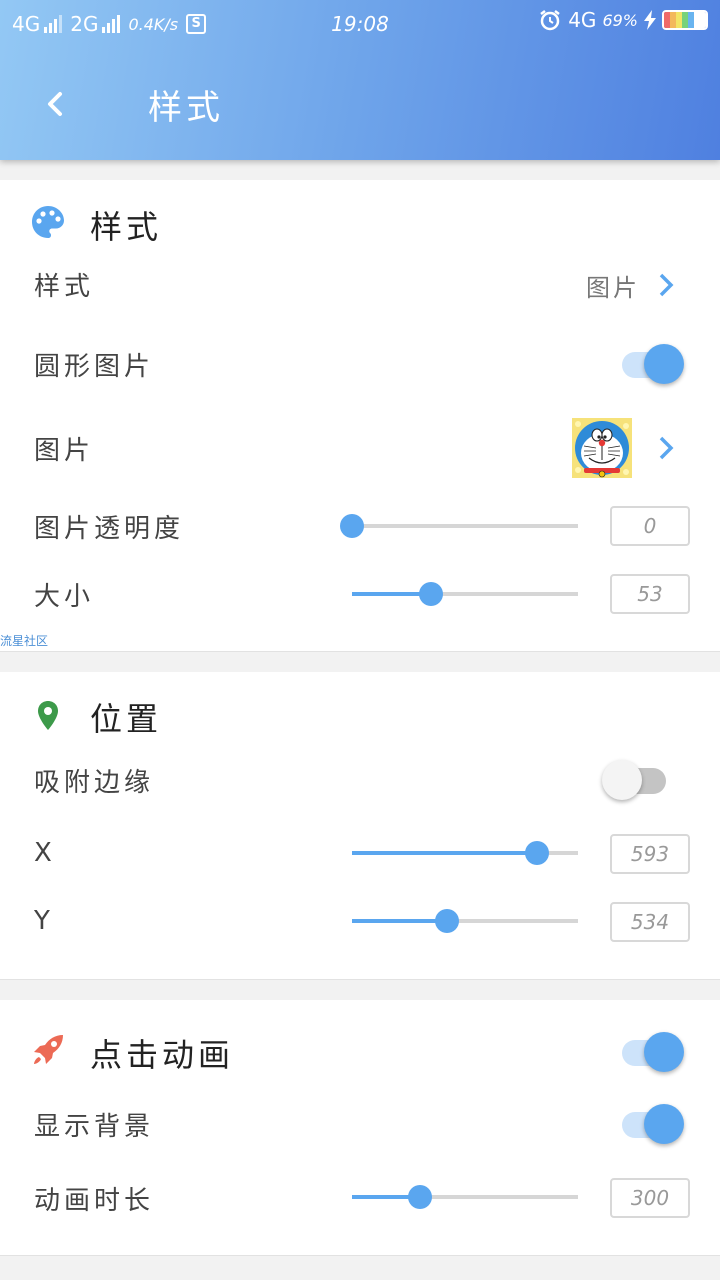 This screenshot has width=720, height=1280. What do you see at coordinates (459, 526) in the screenshot?
I see `opacity-slider` at bounding box center [459, 526].